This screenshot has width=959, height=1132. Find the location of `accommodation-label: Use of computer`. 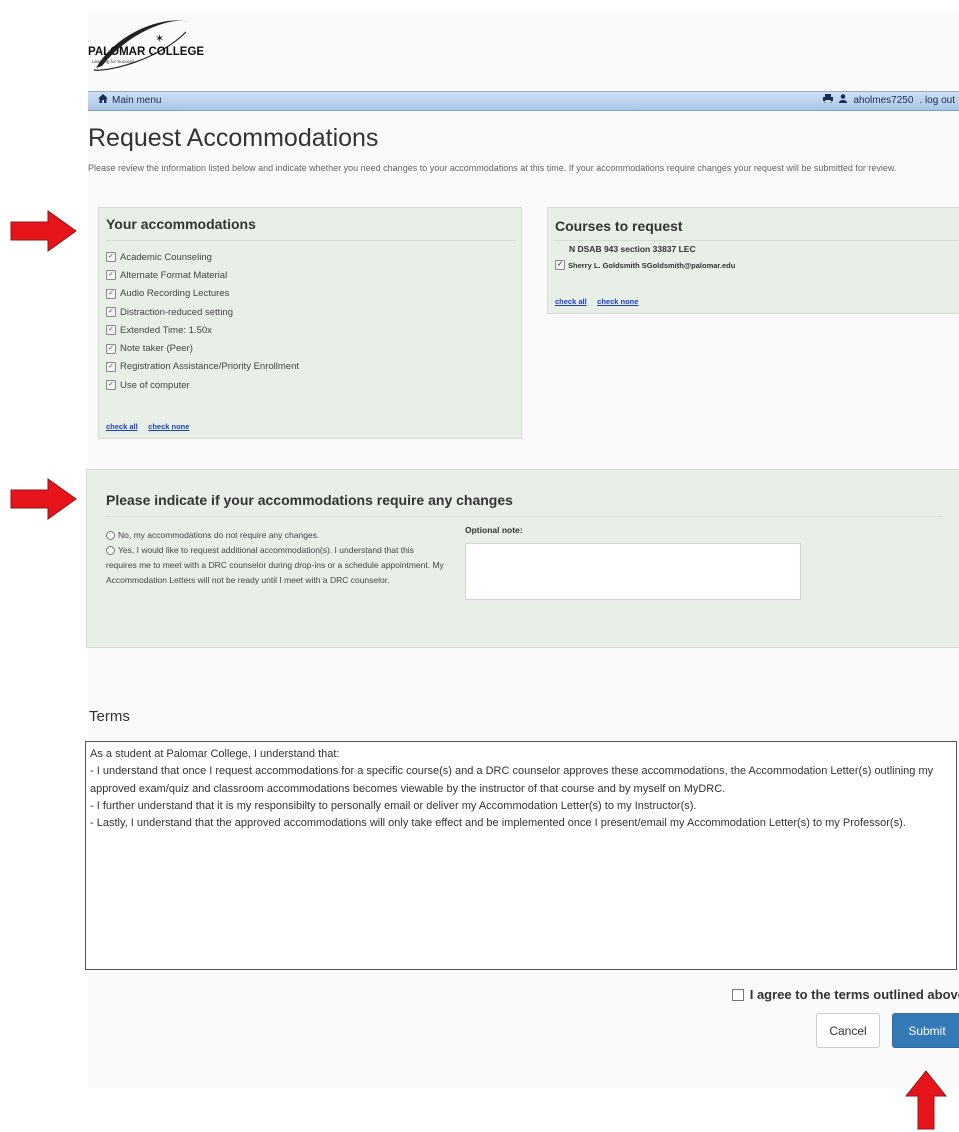

accommodation-label: Use of computer is located at coordinates (155, 385).